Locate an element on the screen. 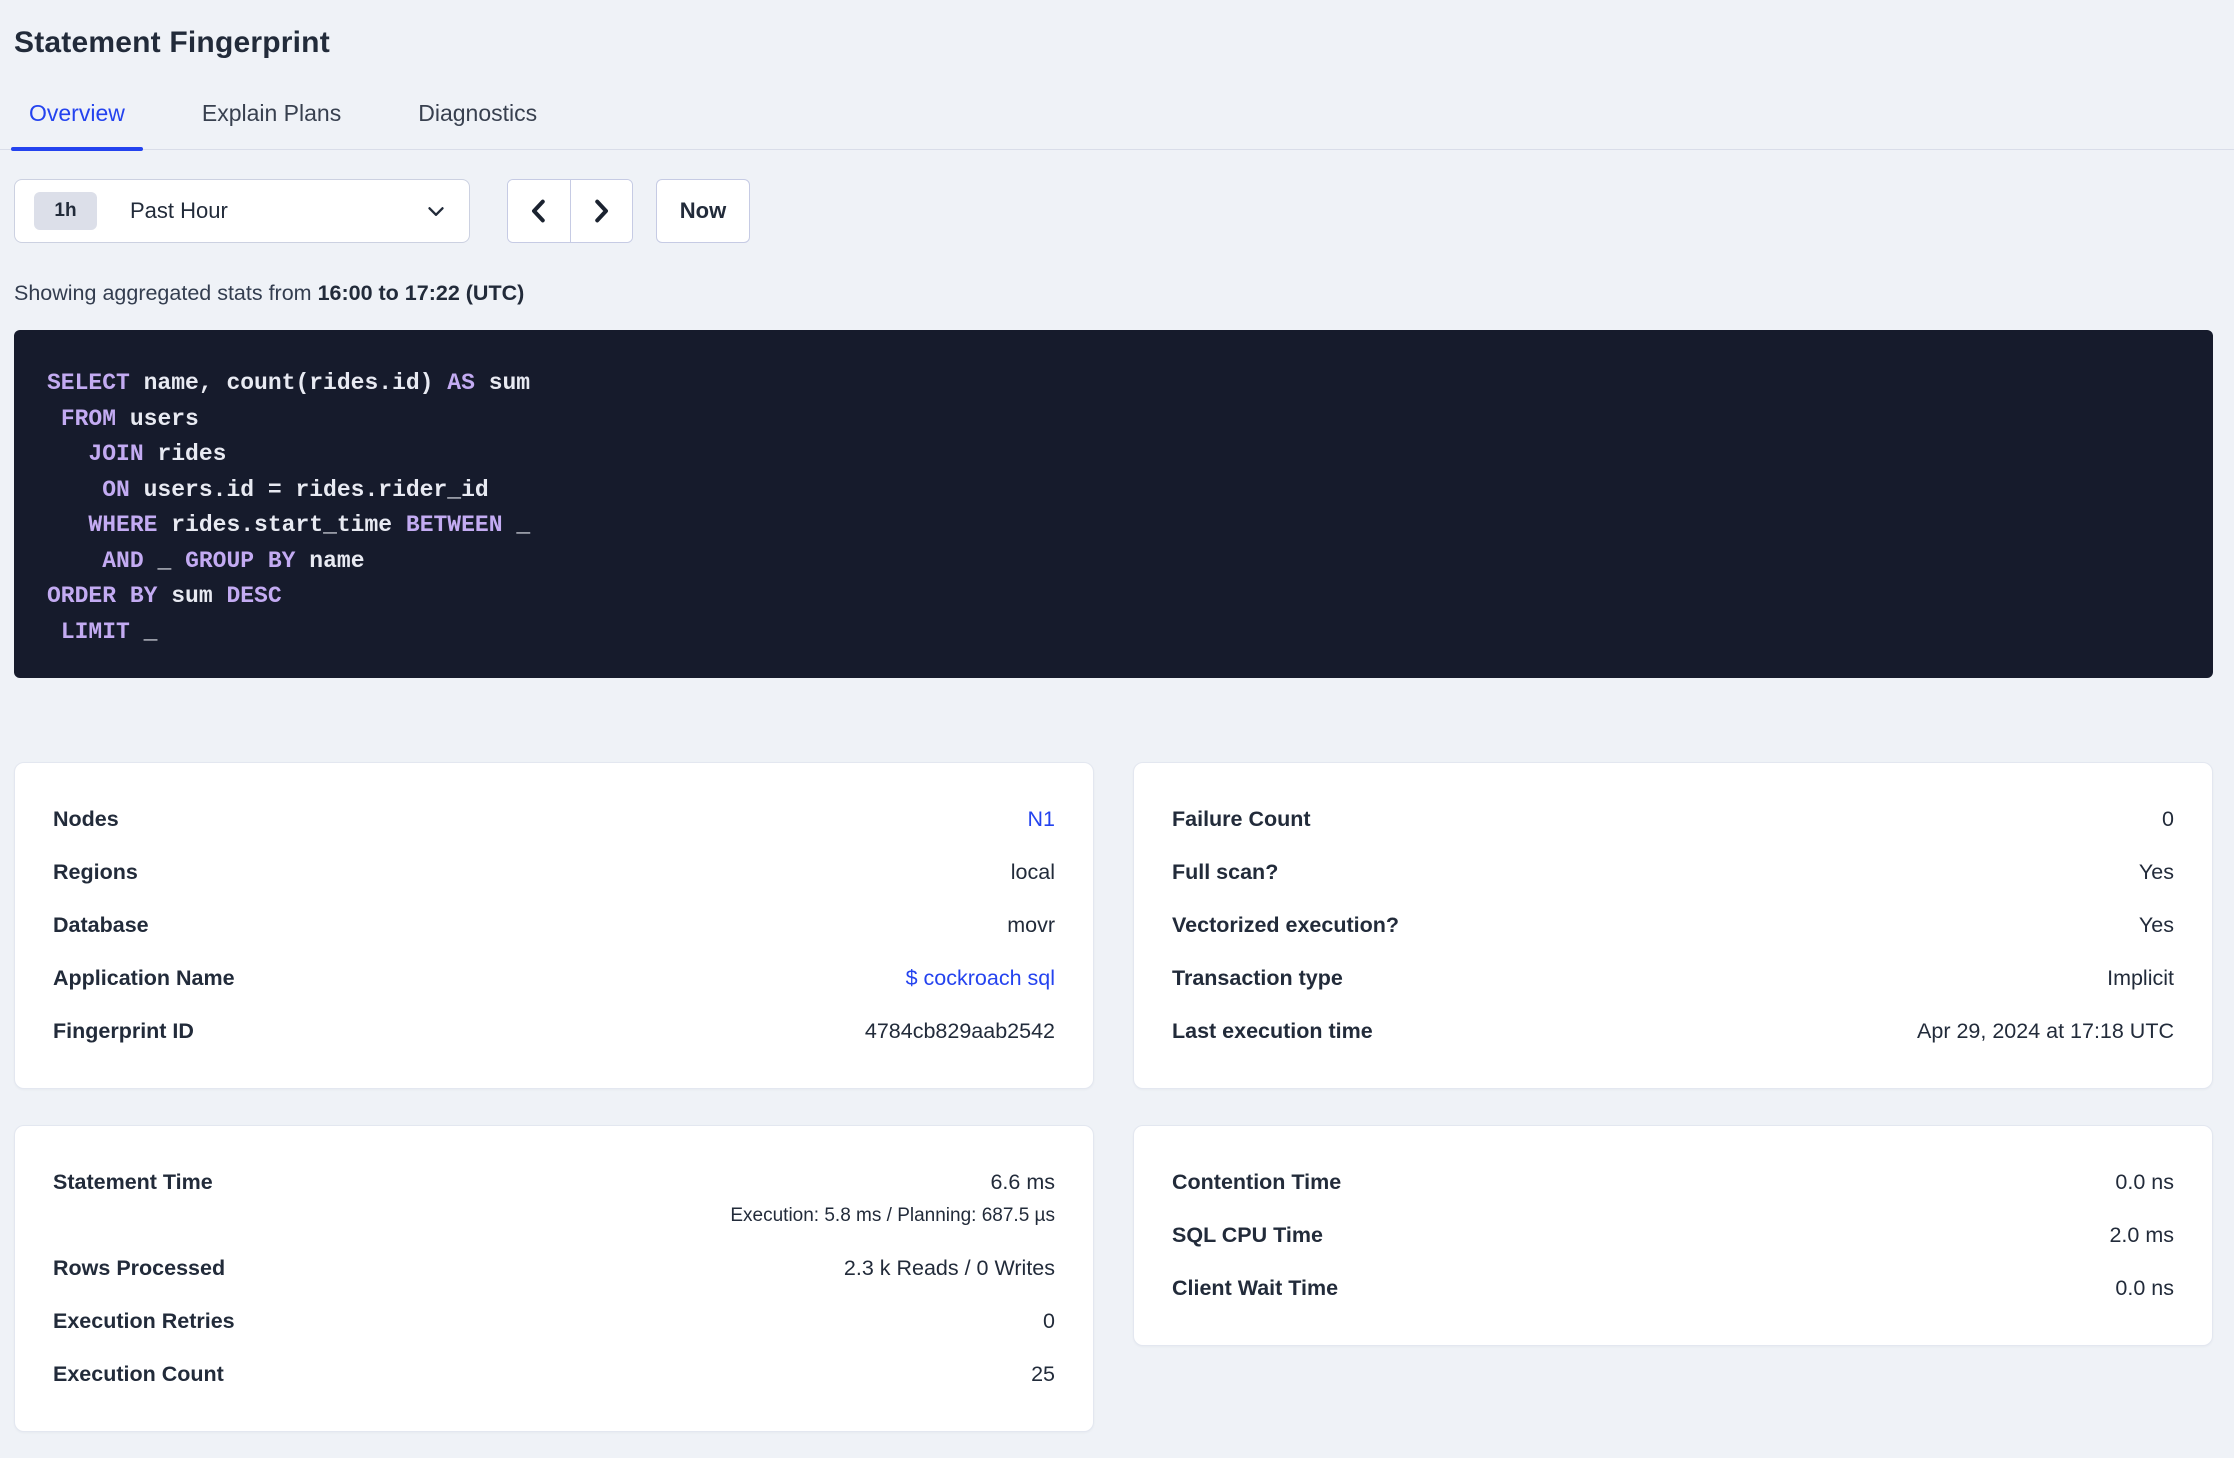  card-row: Execution Retries 0 is located at coordinates (554, 1321).